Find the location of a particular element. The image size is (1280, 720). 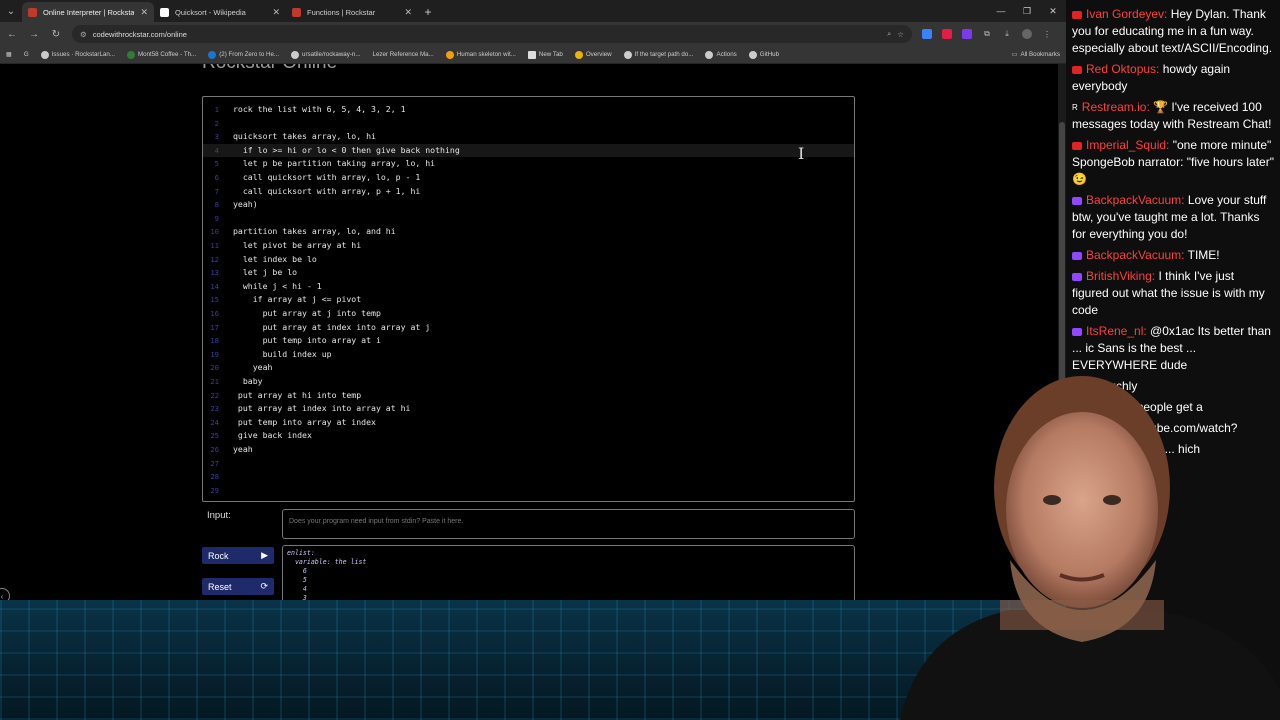

bookmark-item: GitHub is located at coordinates (763, 54).